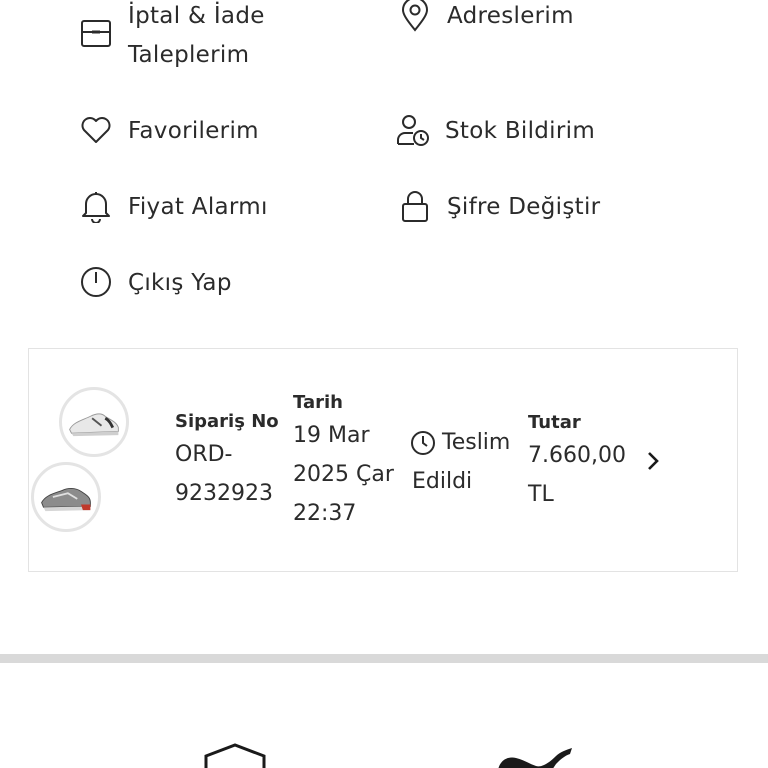 This screenshot has height=768, width=768. I want to click on menu-item-addresses: Adreslerim, so click(485, 18).